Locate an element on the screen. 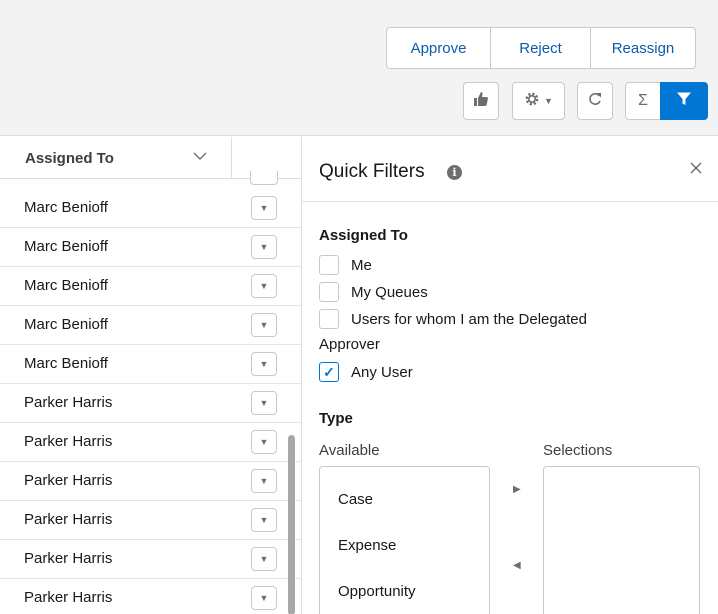 The height and width of the screenshot is (614, 718). refresh-button is located at coordinates (595, 101).